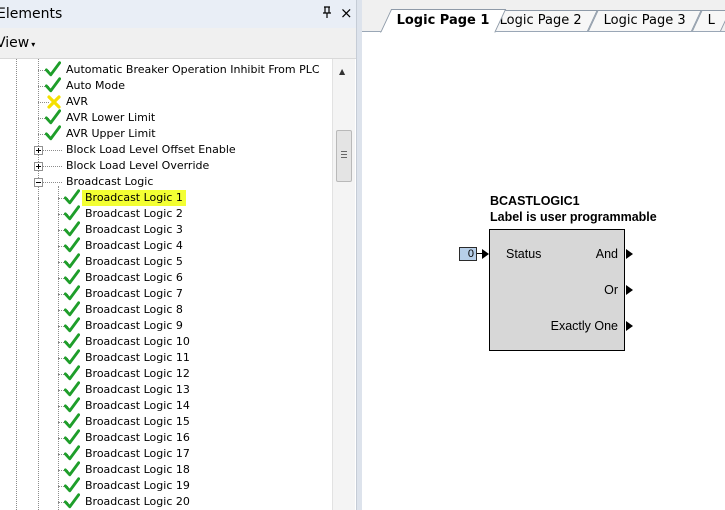 The height and width of the screenshot is (510, 725). I want to click on output-pin-exactly-one: Exactly One, so click(584, 326).